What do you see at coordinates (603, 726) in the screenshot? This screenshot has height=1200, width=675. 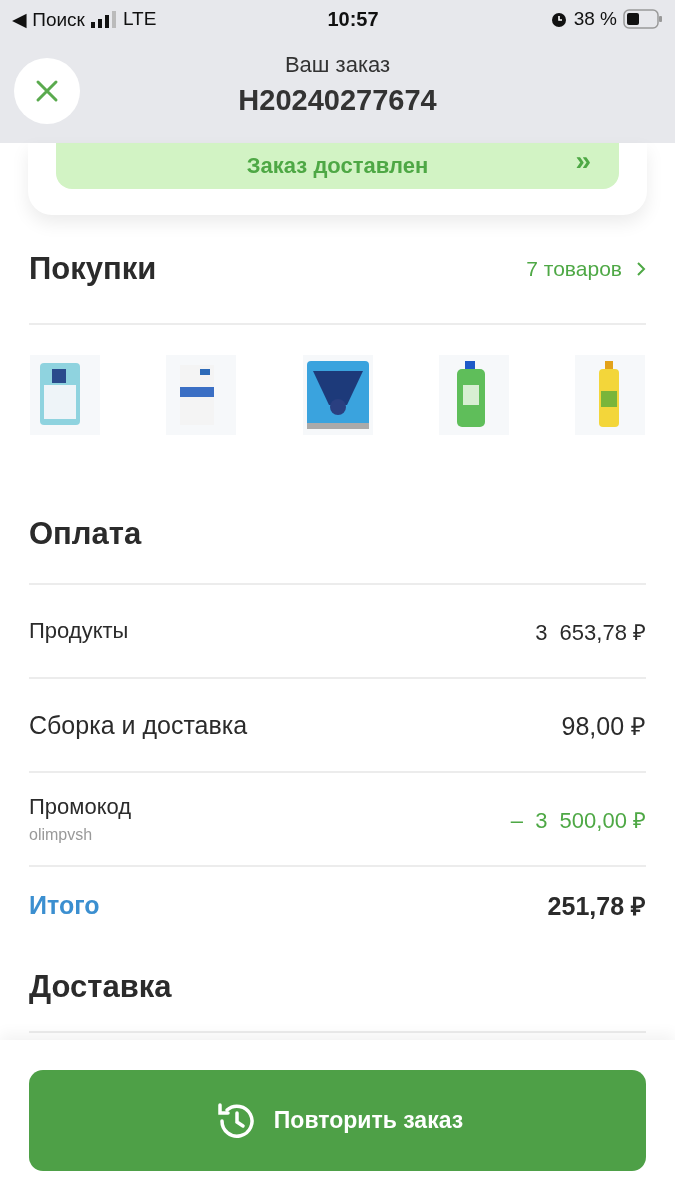 I see `payment-amount: 98,00 ₽` at bounding box center [603, 726].